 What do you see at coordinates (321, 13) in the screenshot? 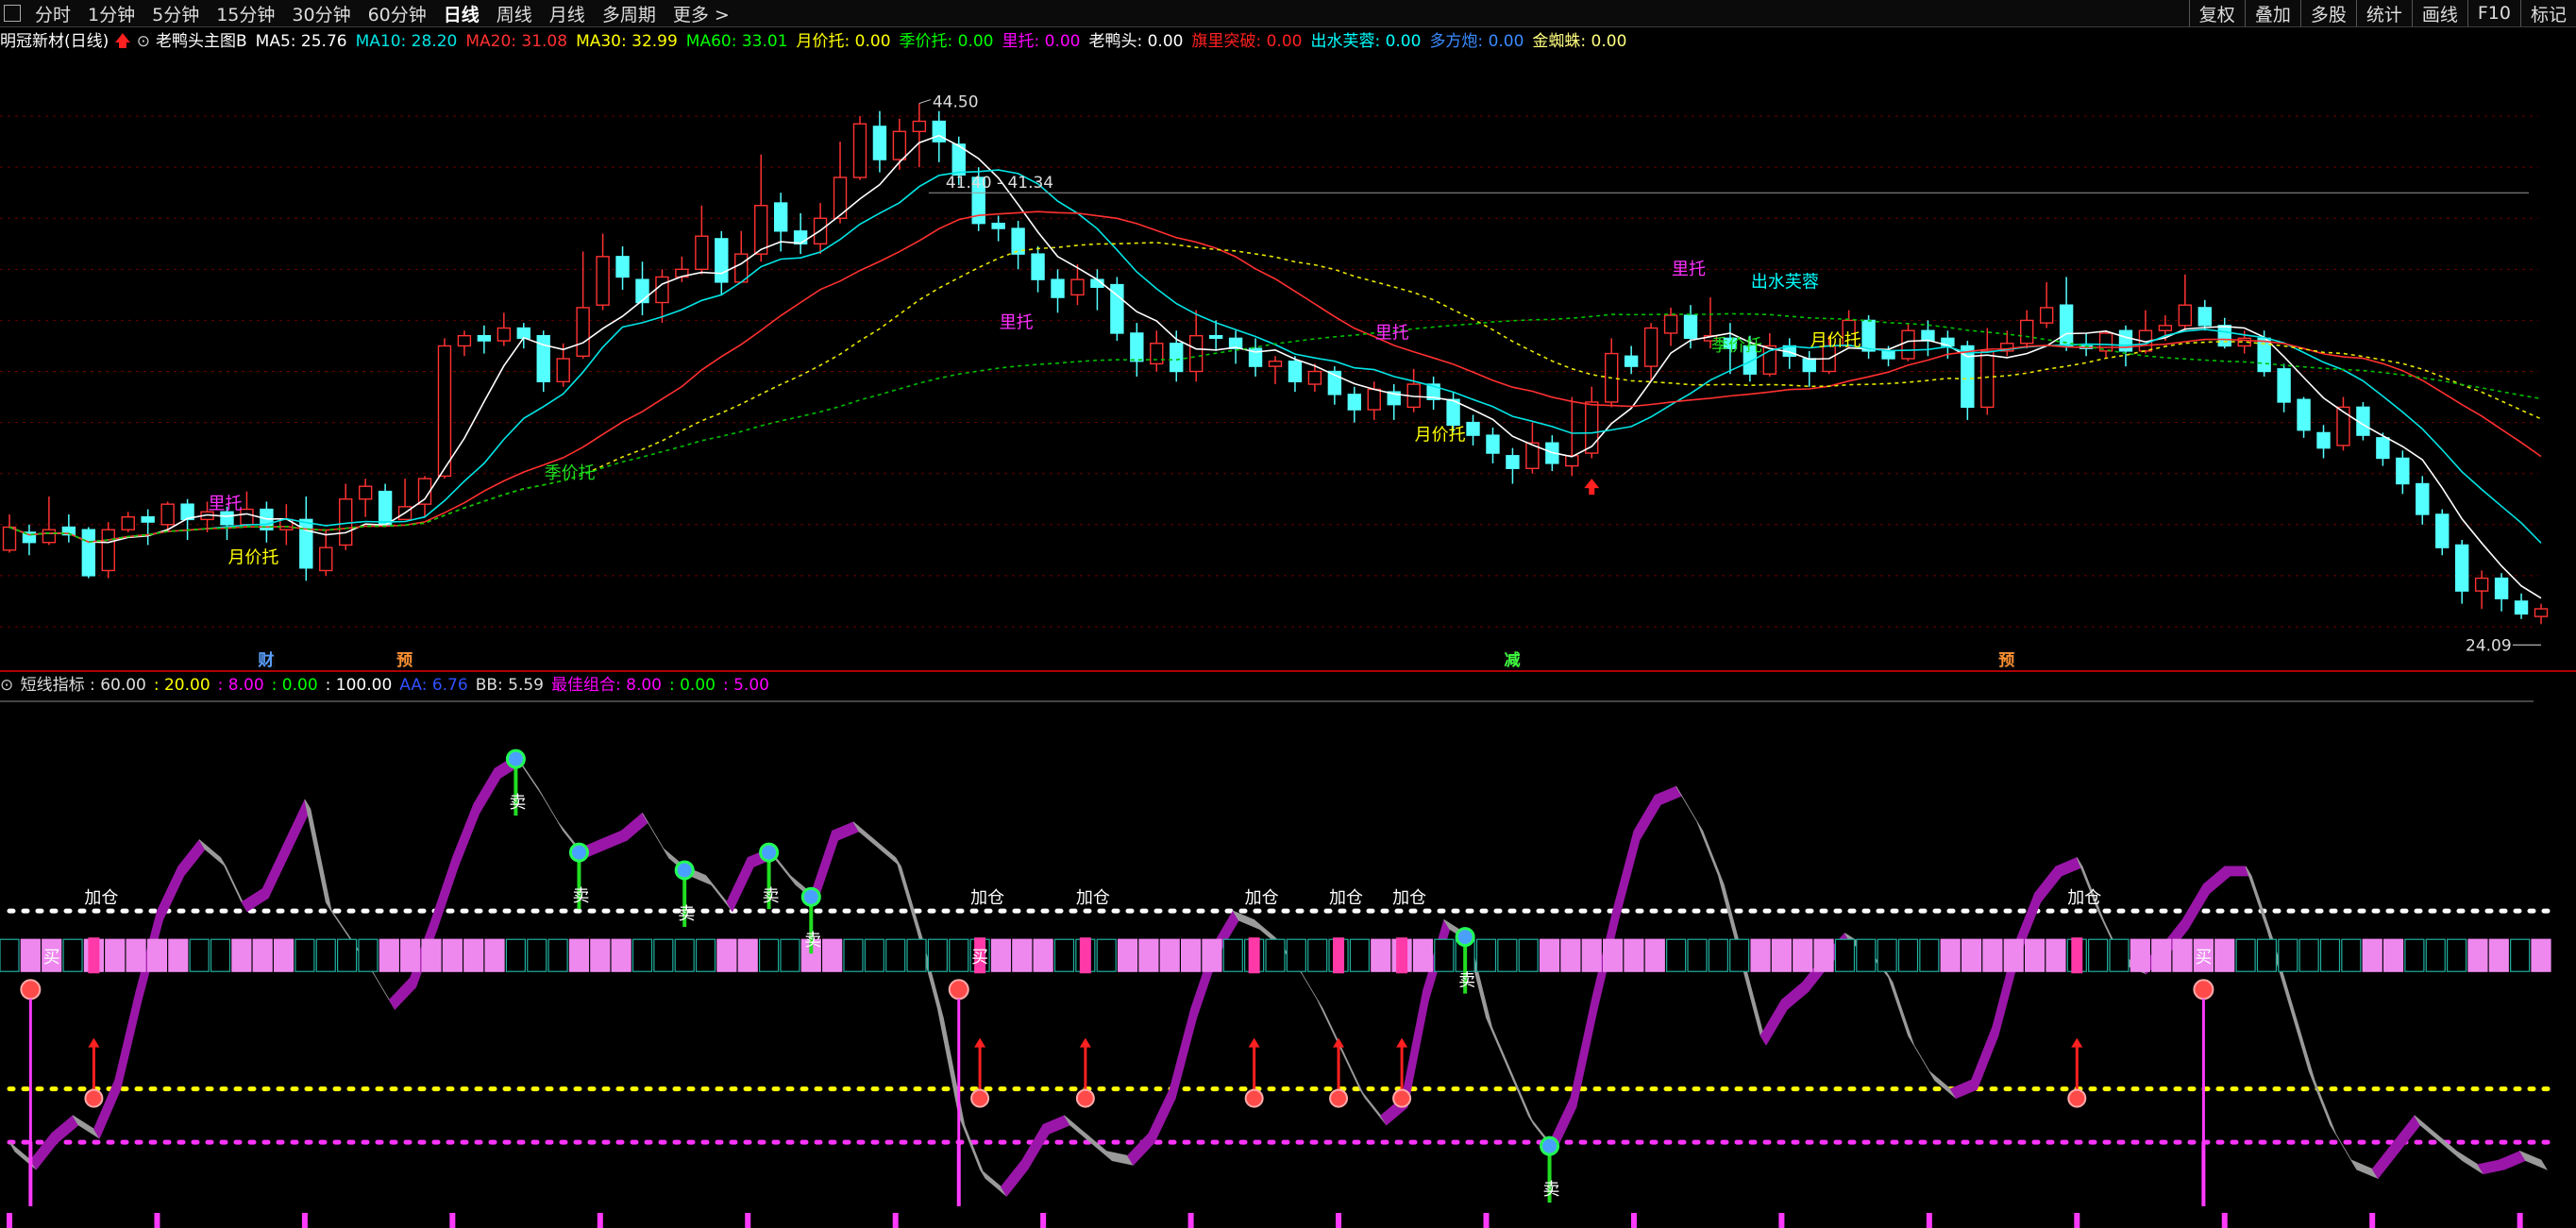
I see `tab-period-4: 30分钟` at bounding box center [321, 13].